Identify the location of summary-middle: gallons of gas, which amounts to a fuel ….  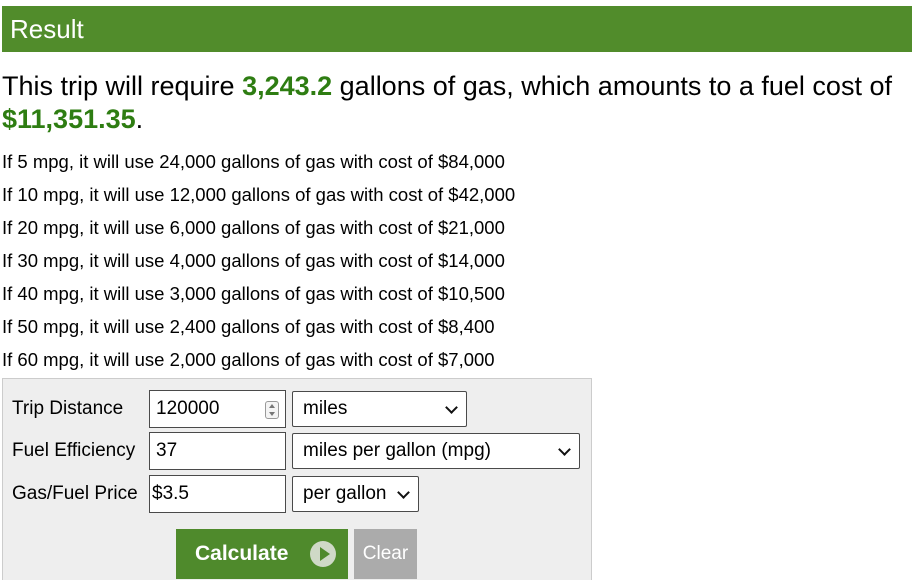
(612, 86).